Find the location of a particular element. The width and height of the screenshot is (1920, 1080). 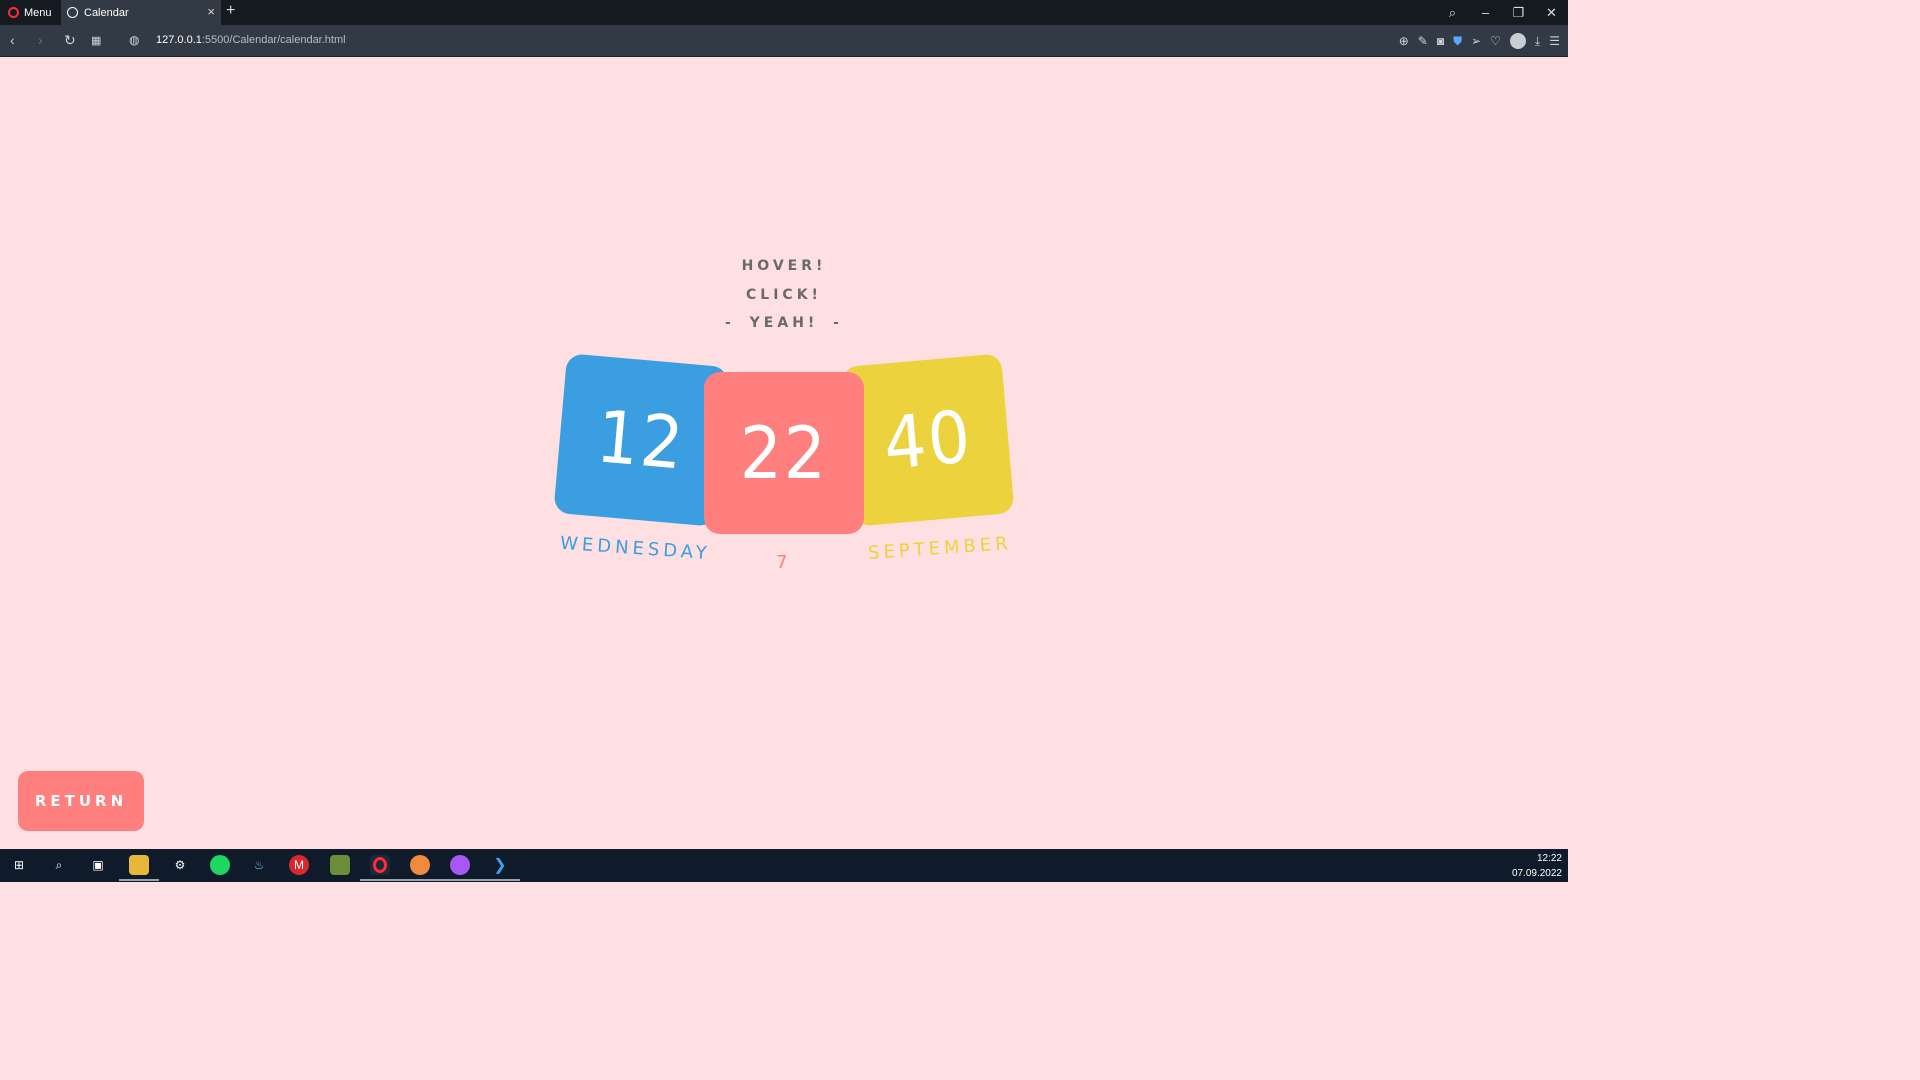

new-tab-button: + is located at coordinates (230, 11).